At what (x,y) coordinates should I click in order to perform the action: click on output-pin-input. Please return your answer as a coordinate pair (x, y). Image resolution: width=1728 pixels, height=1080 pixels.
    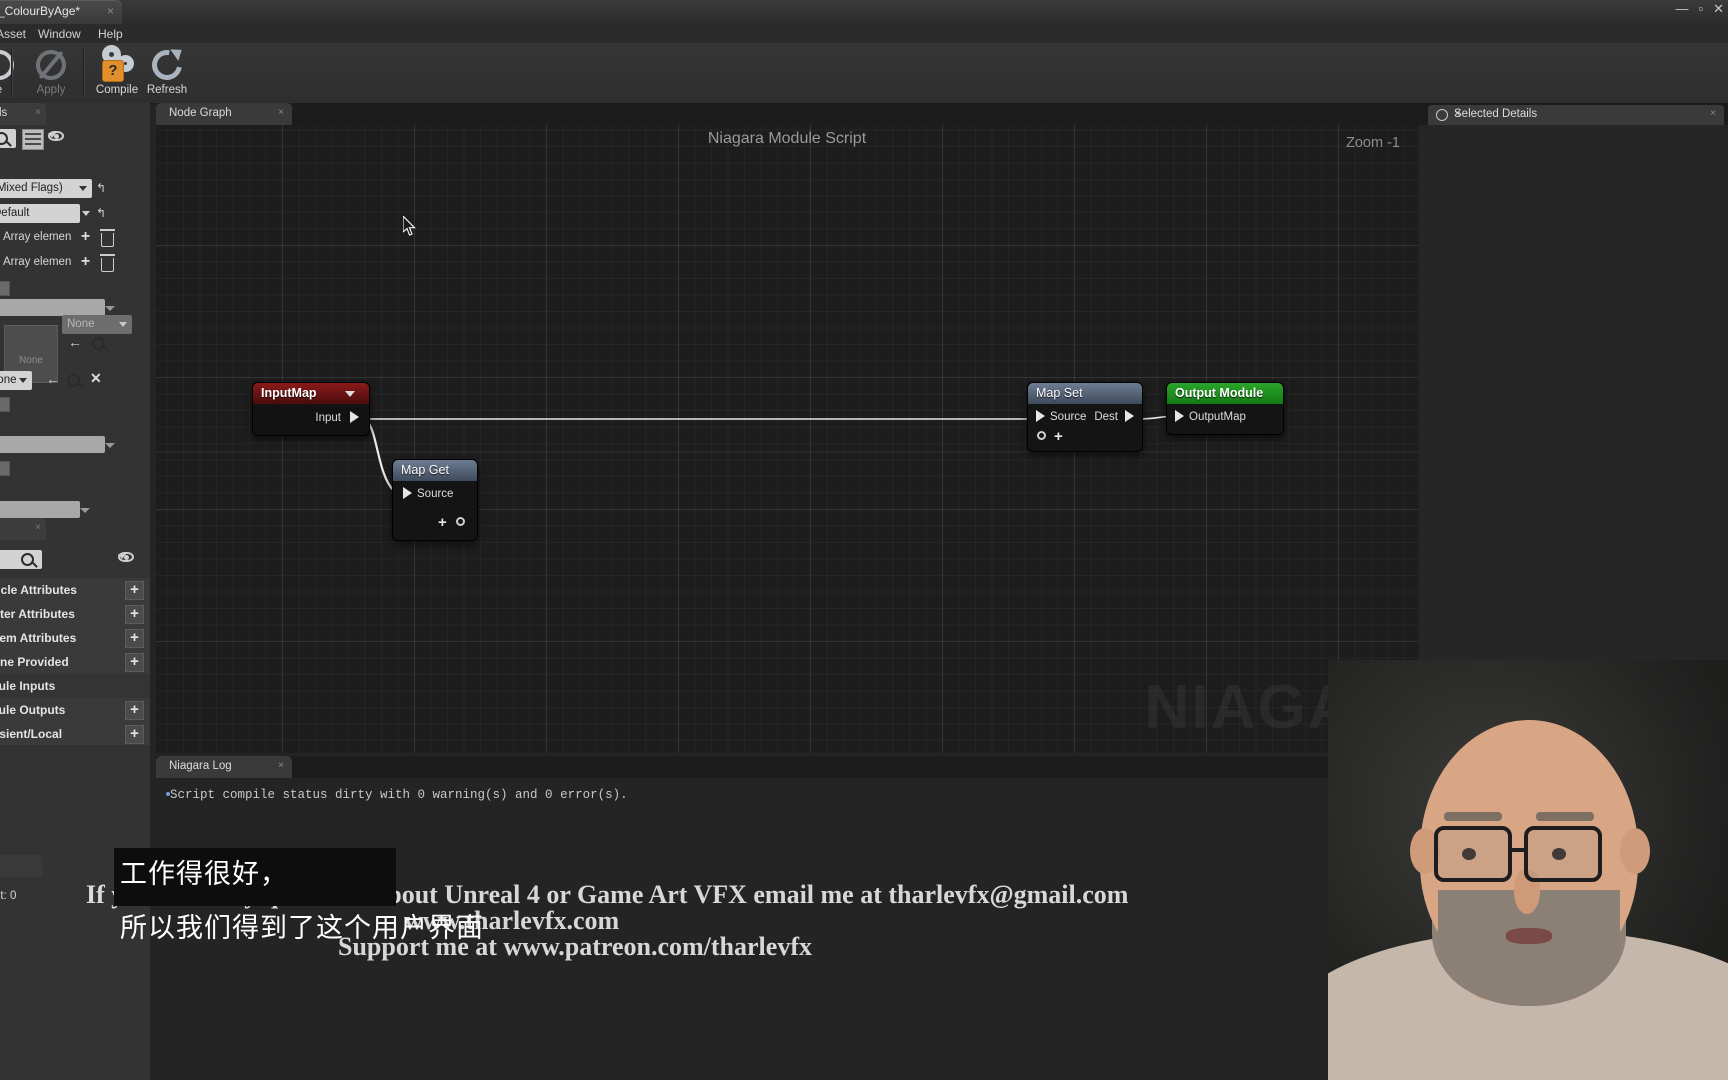
    Looking at the image, I should click on (354, 417).